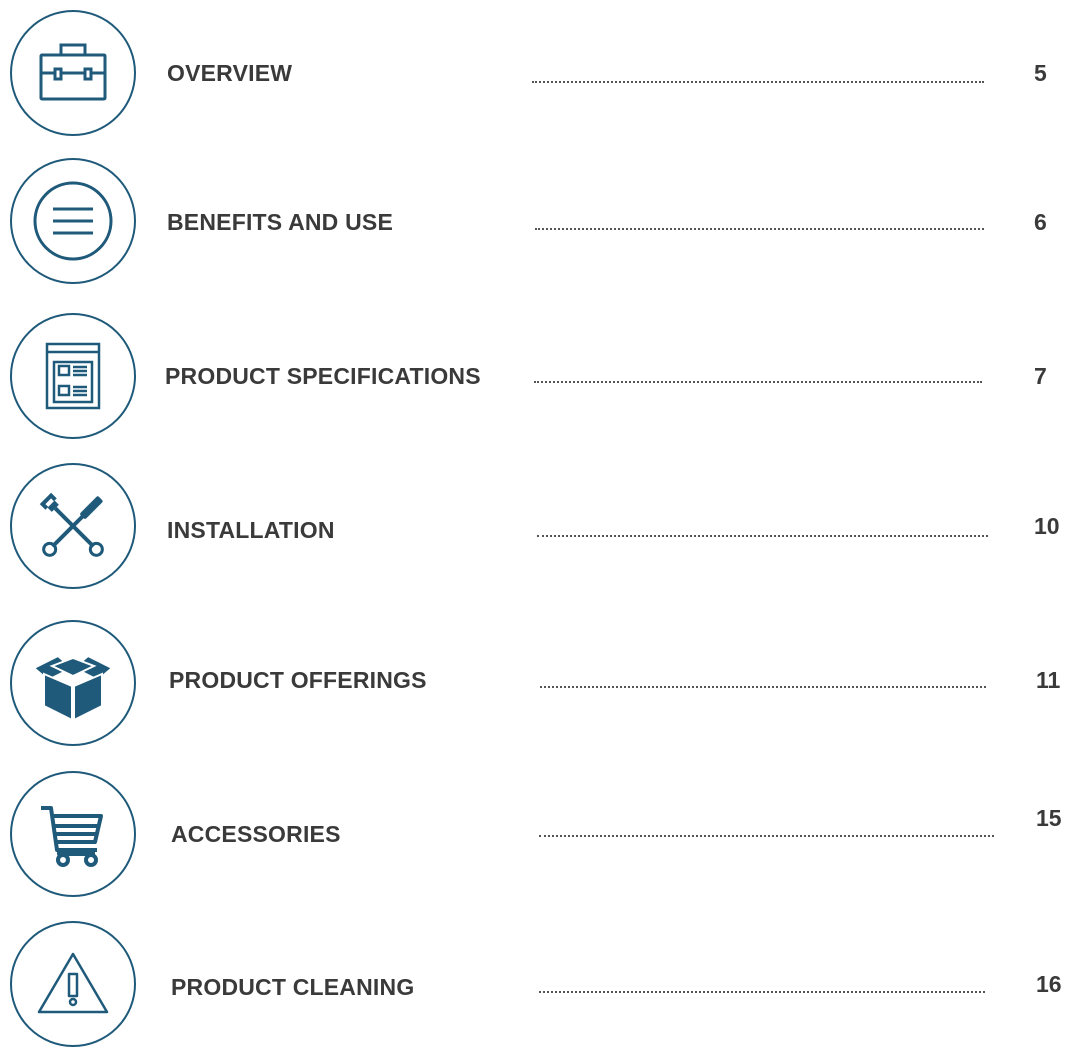 The height and width of the screenshot is (1057, 1070). I want to click on menu-lines-icon, so click(73, 221).